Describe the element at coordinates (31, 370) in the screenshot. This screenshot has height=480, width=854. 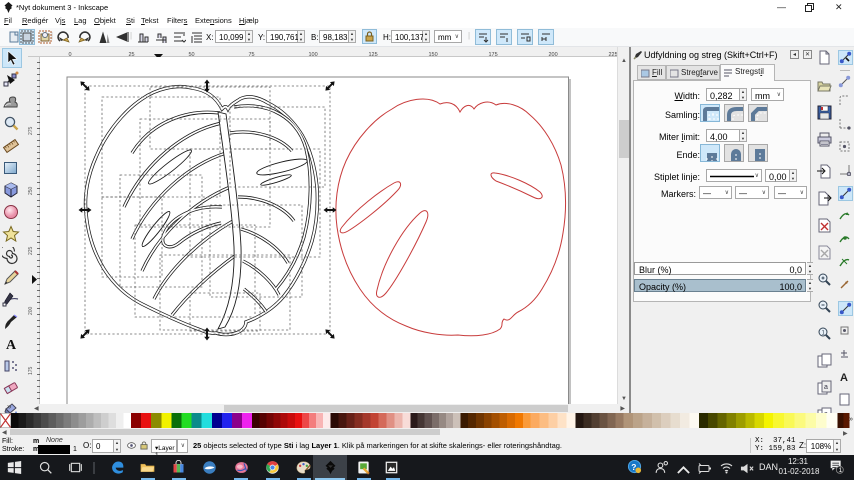
I see `svg-text: 175` at that location.